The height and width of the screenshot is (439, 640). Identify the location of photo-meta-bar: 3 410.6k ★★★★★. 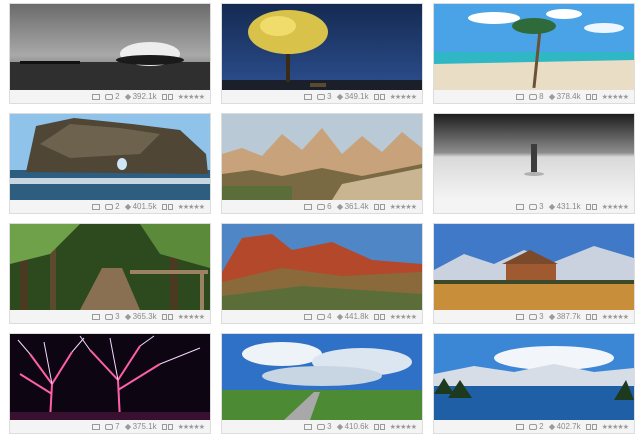
(322, 426).